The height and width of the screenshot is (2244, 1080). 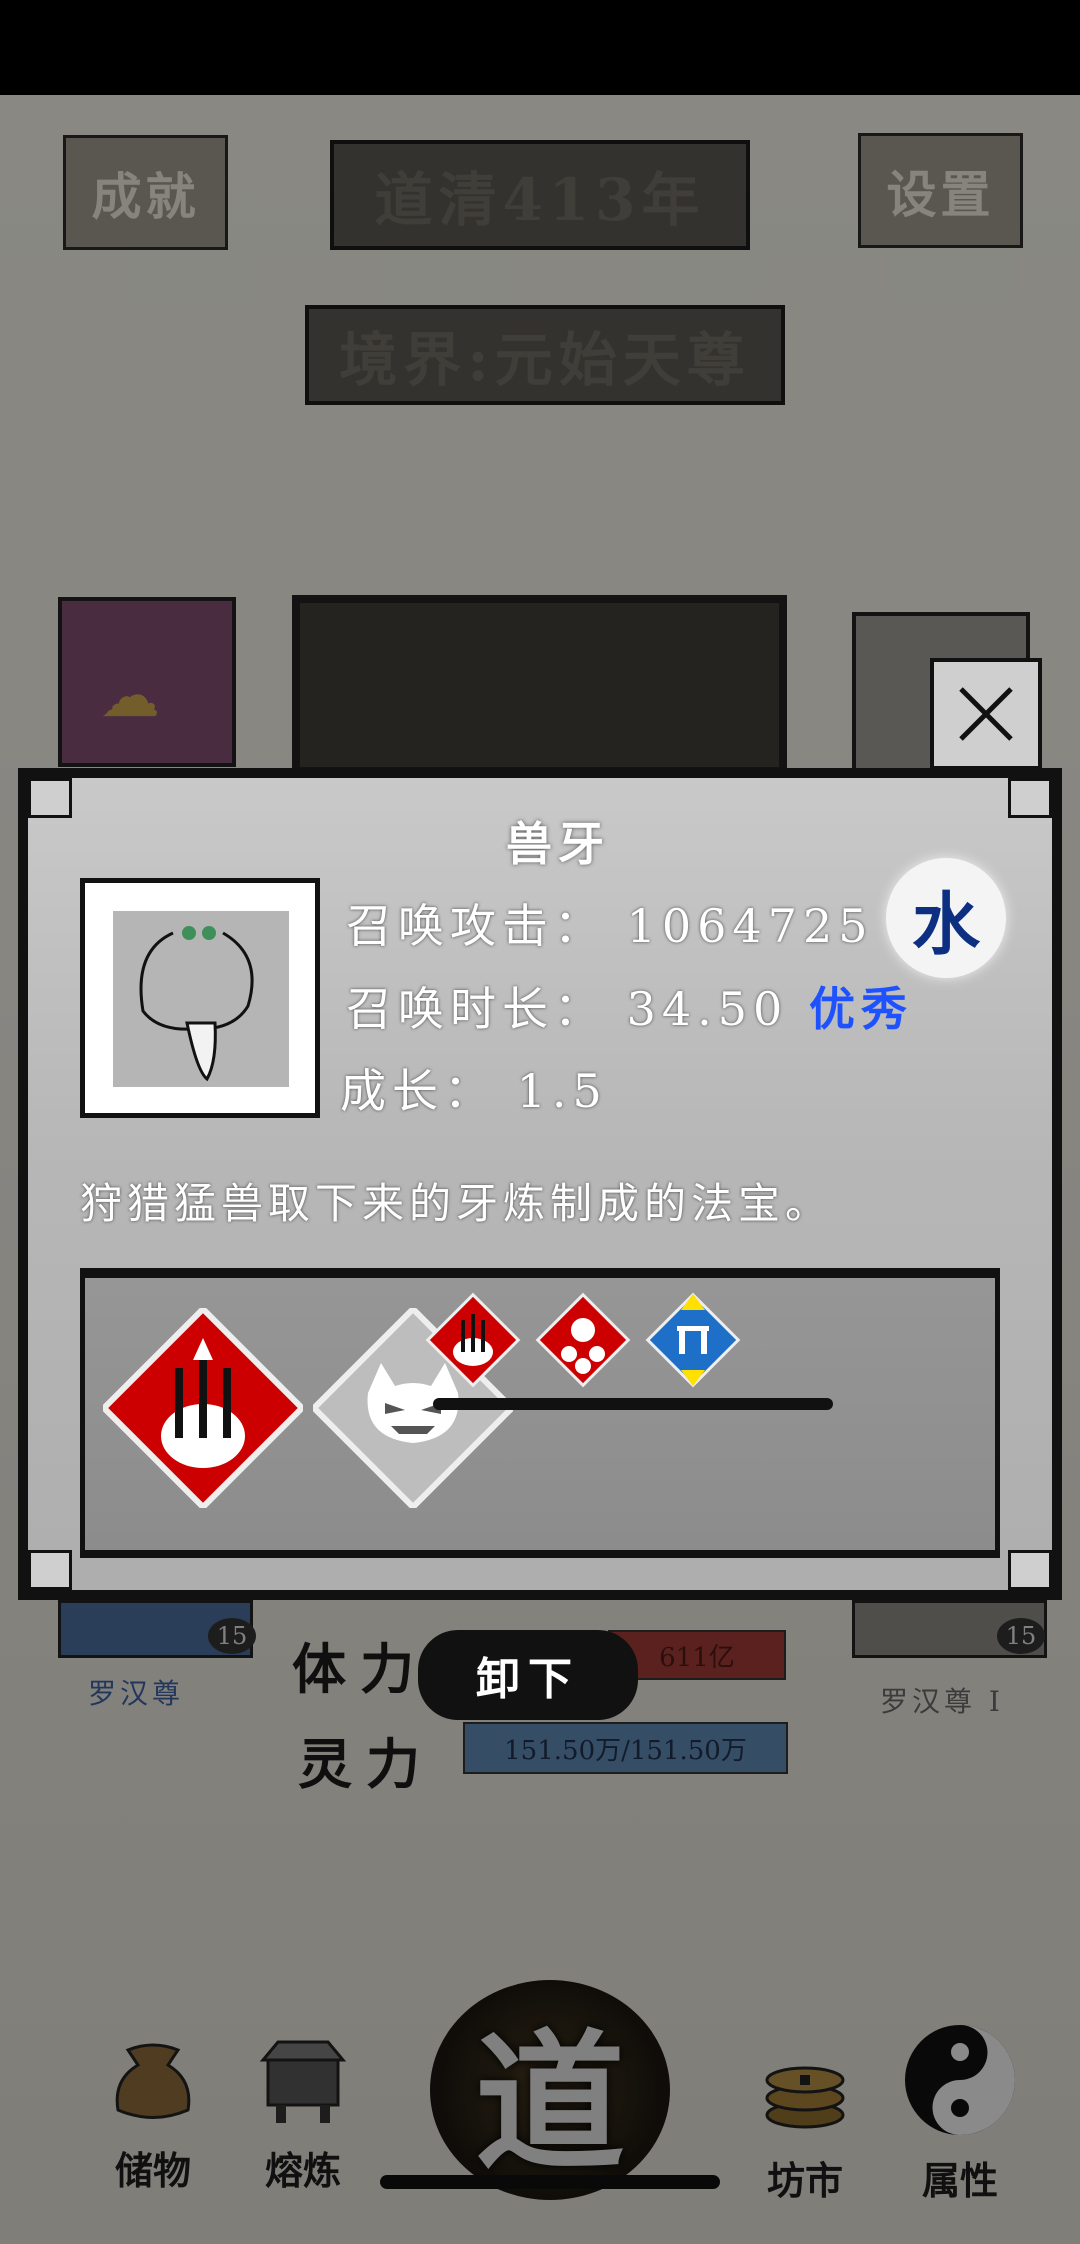 What do you see at coordinates (196, 1004) in the screenshot?
I see `beast-fang-necklace-icon` at bounding box center [196, 1004].